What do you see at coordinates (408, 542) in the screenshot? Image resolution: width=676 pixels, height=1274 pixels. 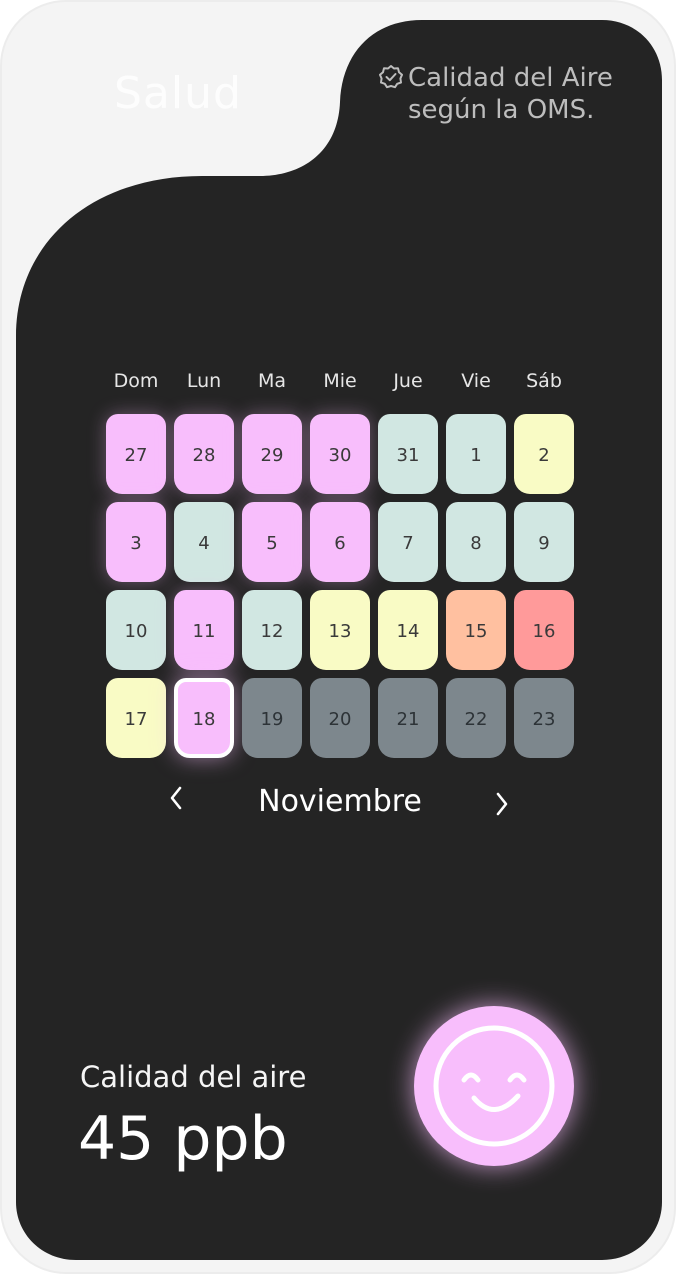 I see `calendar-day: 7` at bounding box center [408, 542].